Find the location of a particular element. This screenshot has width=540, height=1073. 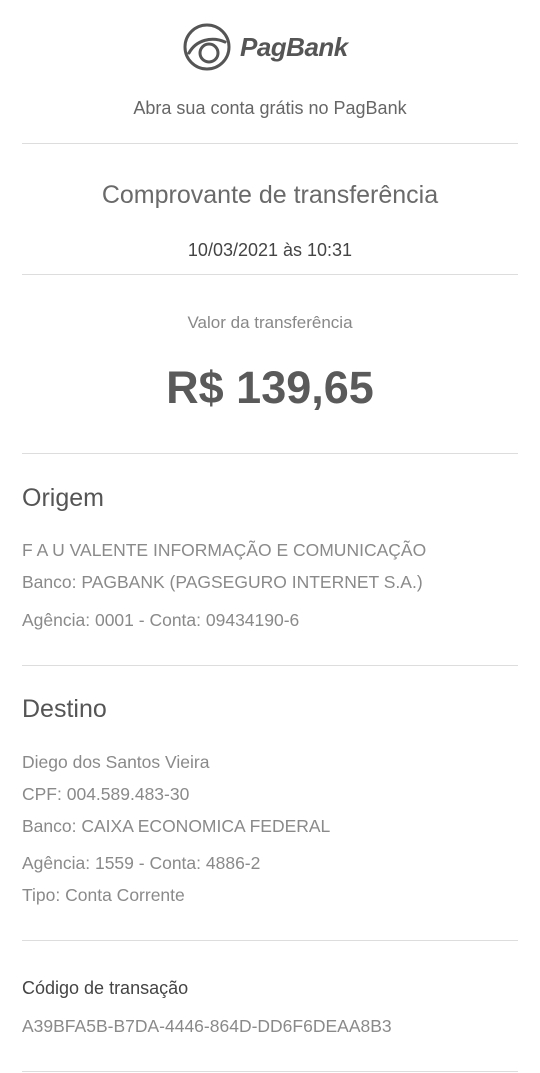

receipt-datetime: 10/03/2021 às 10:31 is located at coordinates (270, 250).